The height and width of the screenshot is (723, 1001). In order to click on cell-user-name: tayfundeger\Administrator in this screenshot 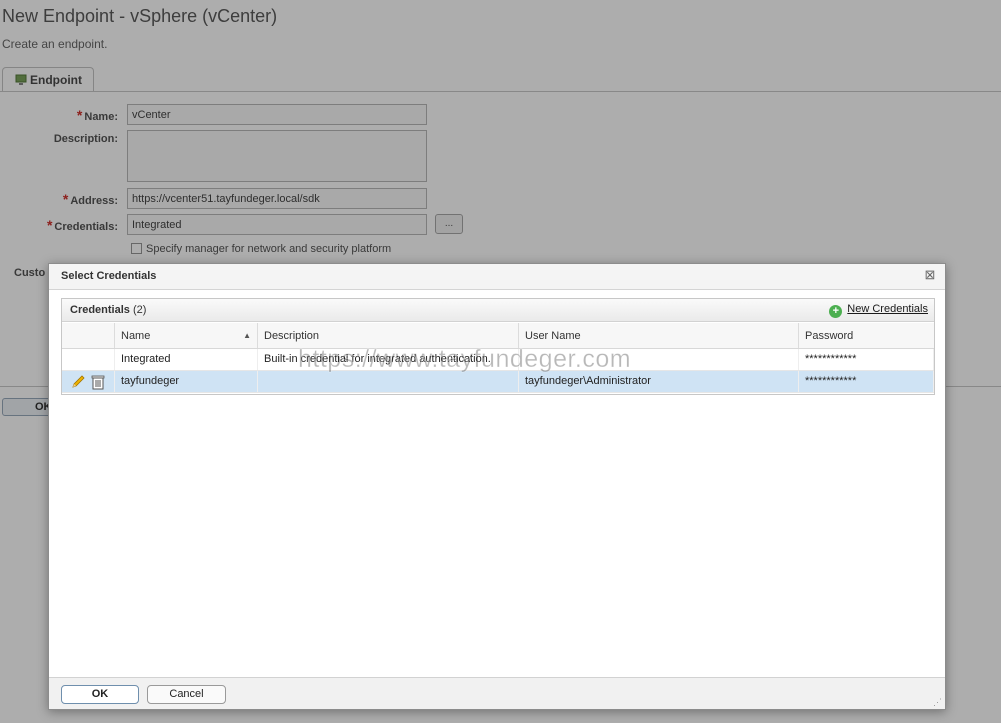, I will do `click(659, 381)`.